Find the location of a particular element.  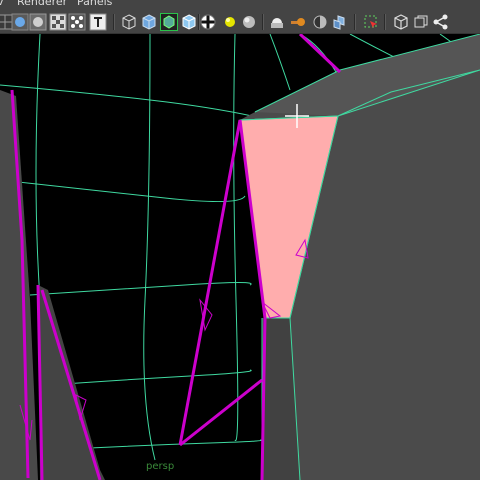

isolate-icon is located at coordinates (340, 22).